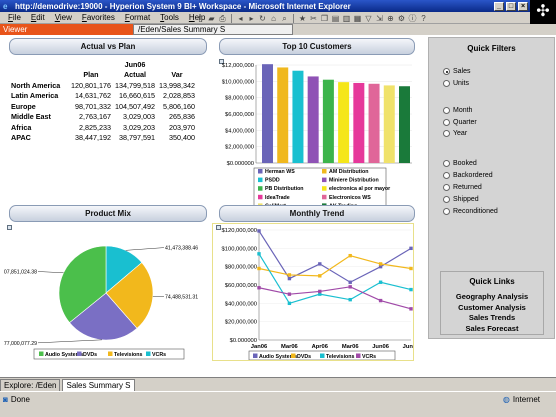 The height and width of the screenshot is (417, 556). Describe the element at coordinates (211, 18) in the screenshot. I see `open-folder-icon: ▰` at that location.